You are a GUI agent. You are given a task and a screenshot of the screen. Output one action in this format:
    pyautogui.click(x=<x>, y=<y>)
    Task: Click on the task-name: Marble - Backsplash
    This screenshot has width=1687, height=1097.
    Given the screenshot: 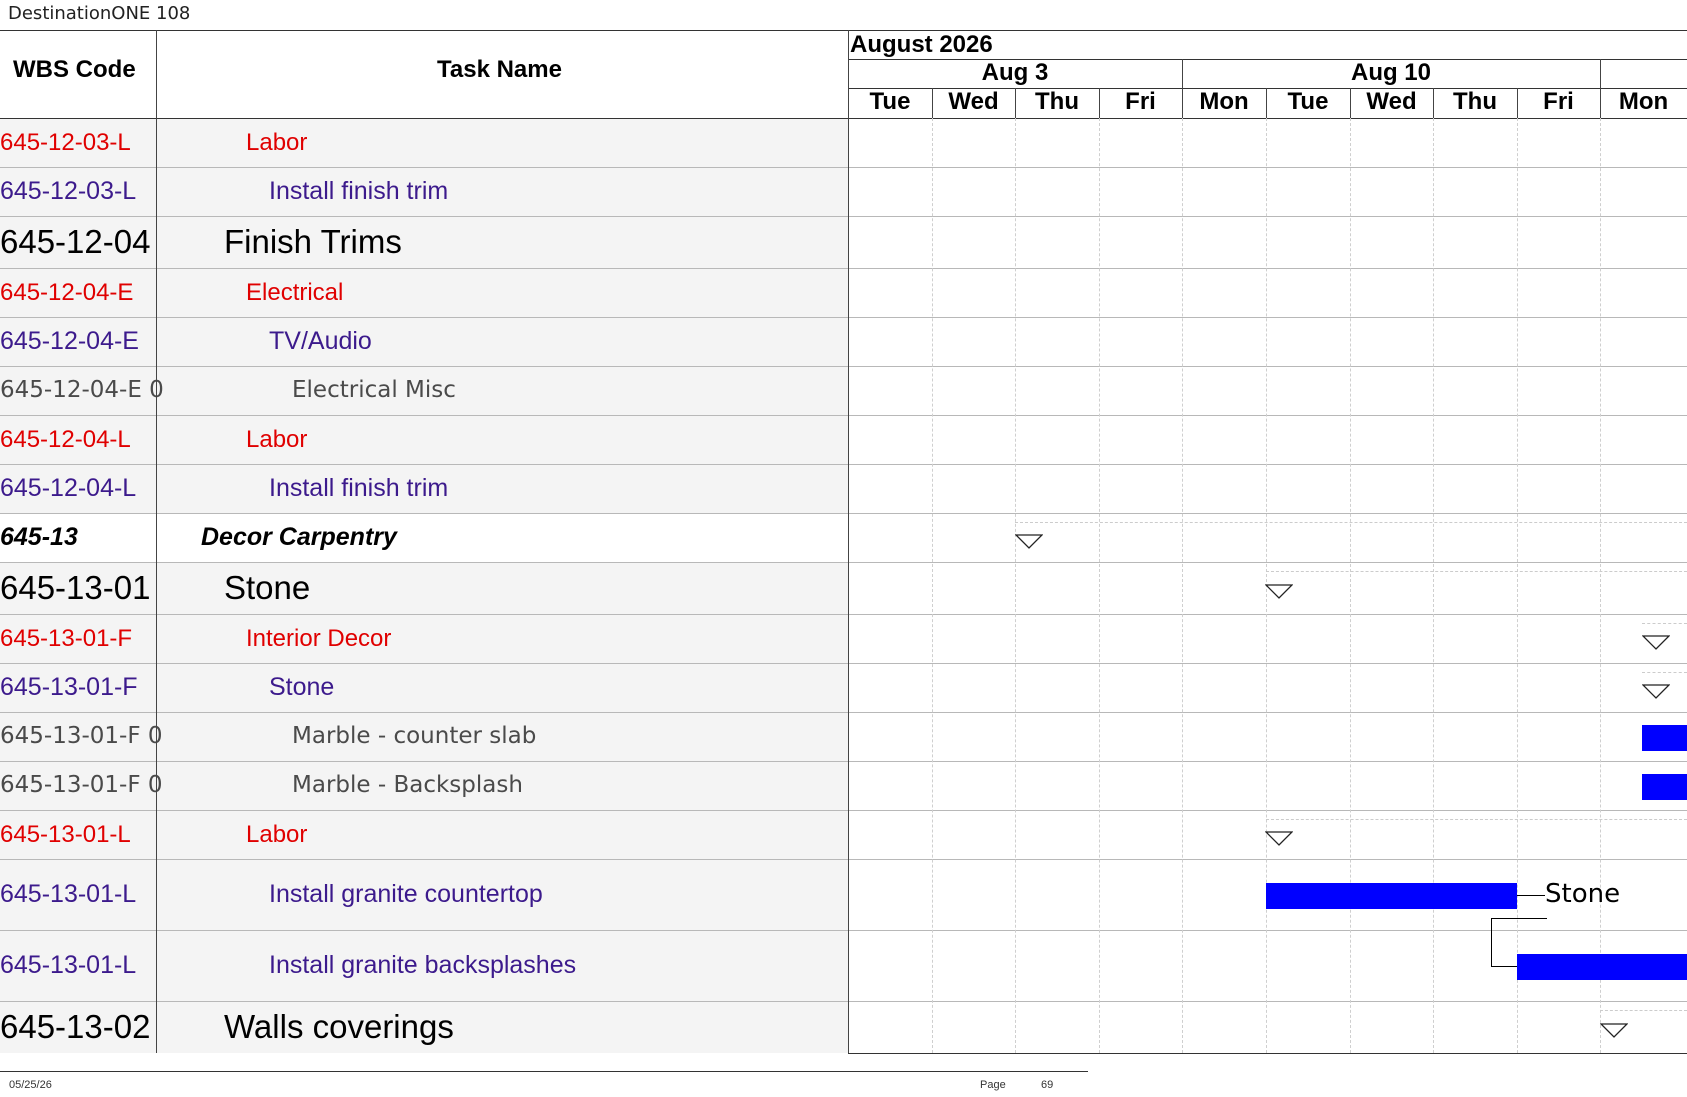 What is the action you would take?
    pyautogui.click(x=407, y=785)
    